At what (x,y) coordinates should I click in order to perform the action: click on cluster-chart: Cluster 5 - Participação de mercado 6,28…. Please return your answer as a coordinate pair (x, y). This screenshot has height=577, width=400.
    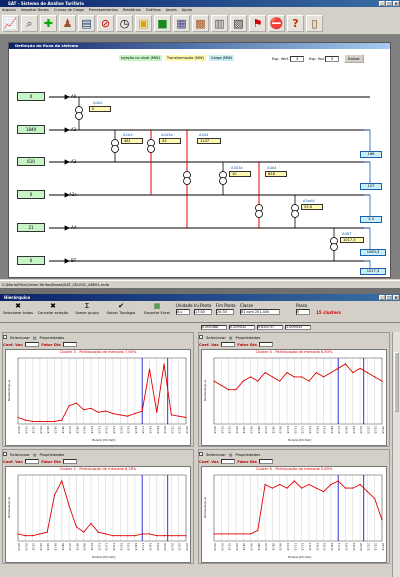
    Looking at the image, I should click on (98, 514).